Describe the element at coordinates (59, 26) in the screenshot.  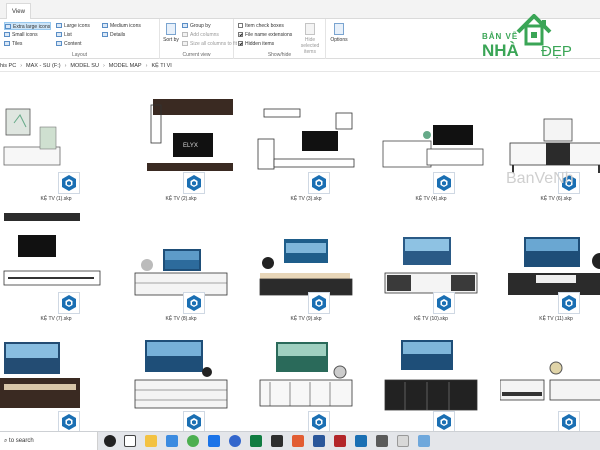
I see `large-icons-icon` at that location.